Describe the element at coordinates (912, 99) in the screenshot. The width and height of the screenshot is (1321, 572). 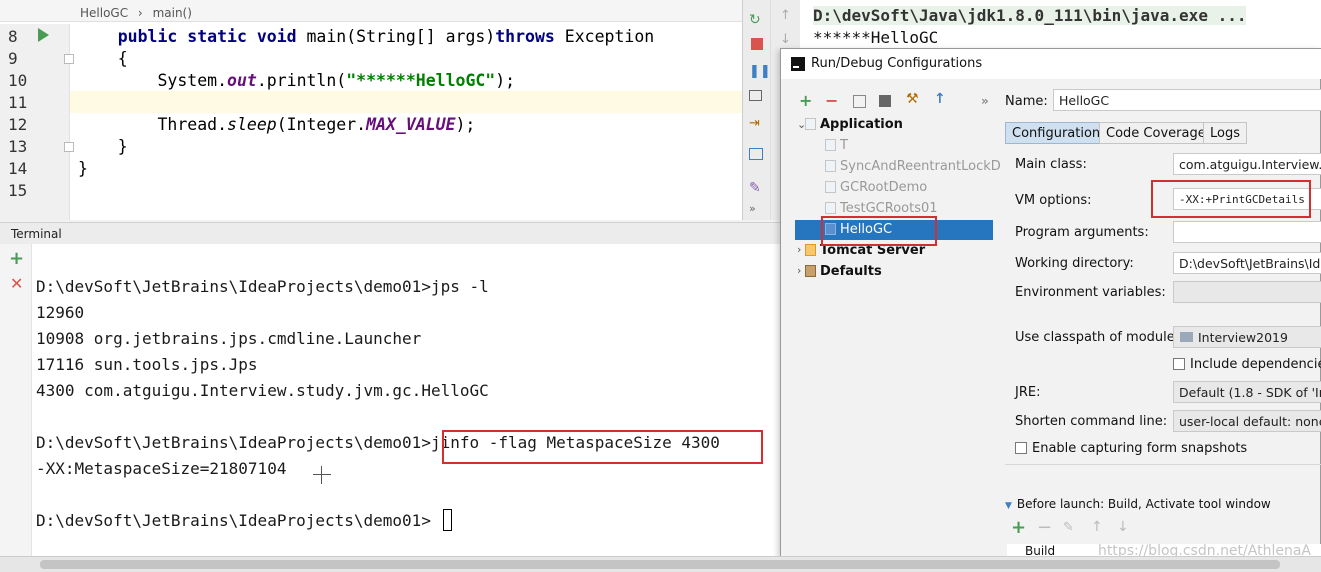
I see `wrench-icon: ⚒` at that location.